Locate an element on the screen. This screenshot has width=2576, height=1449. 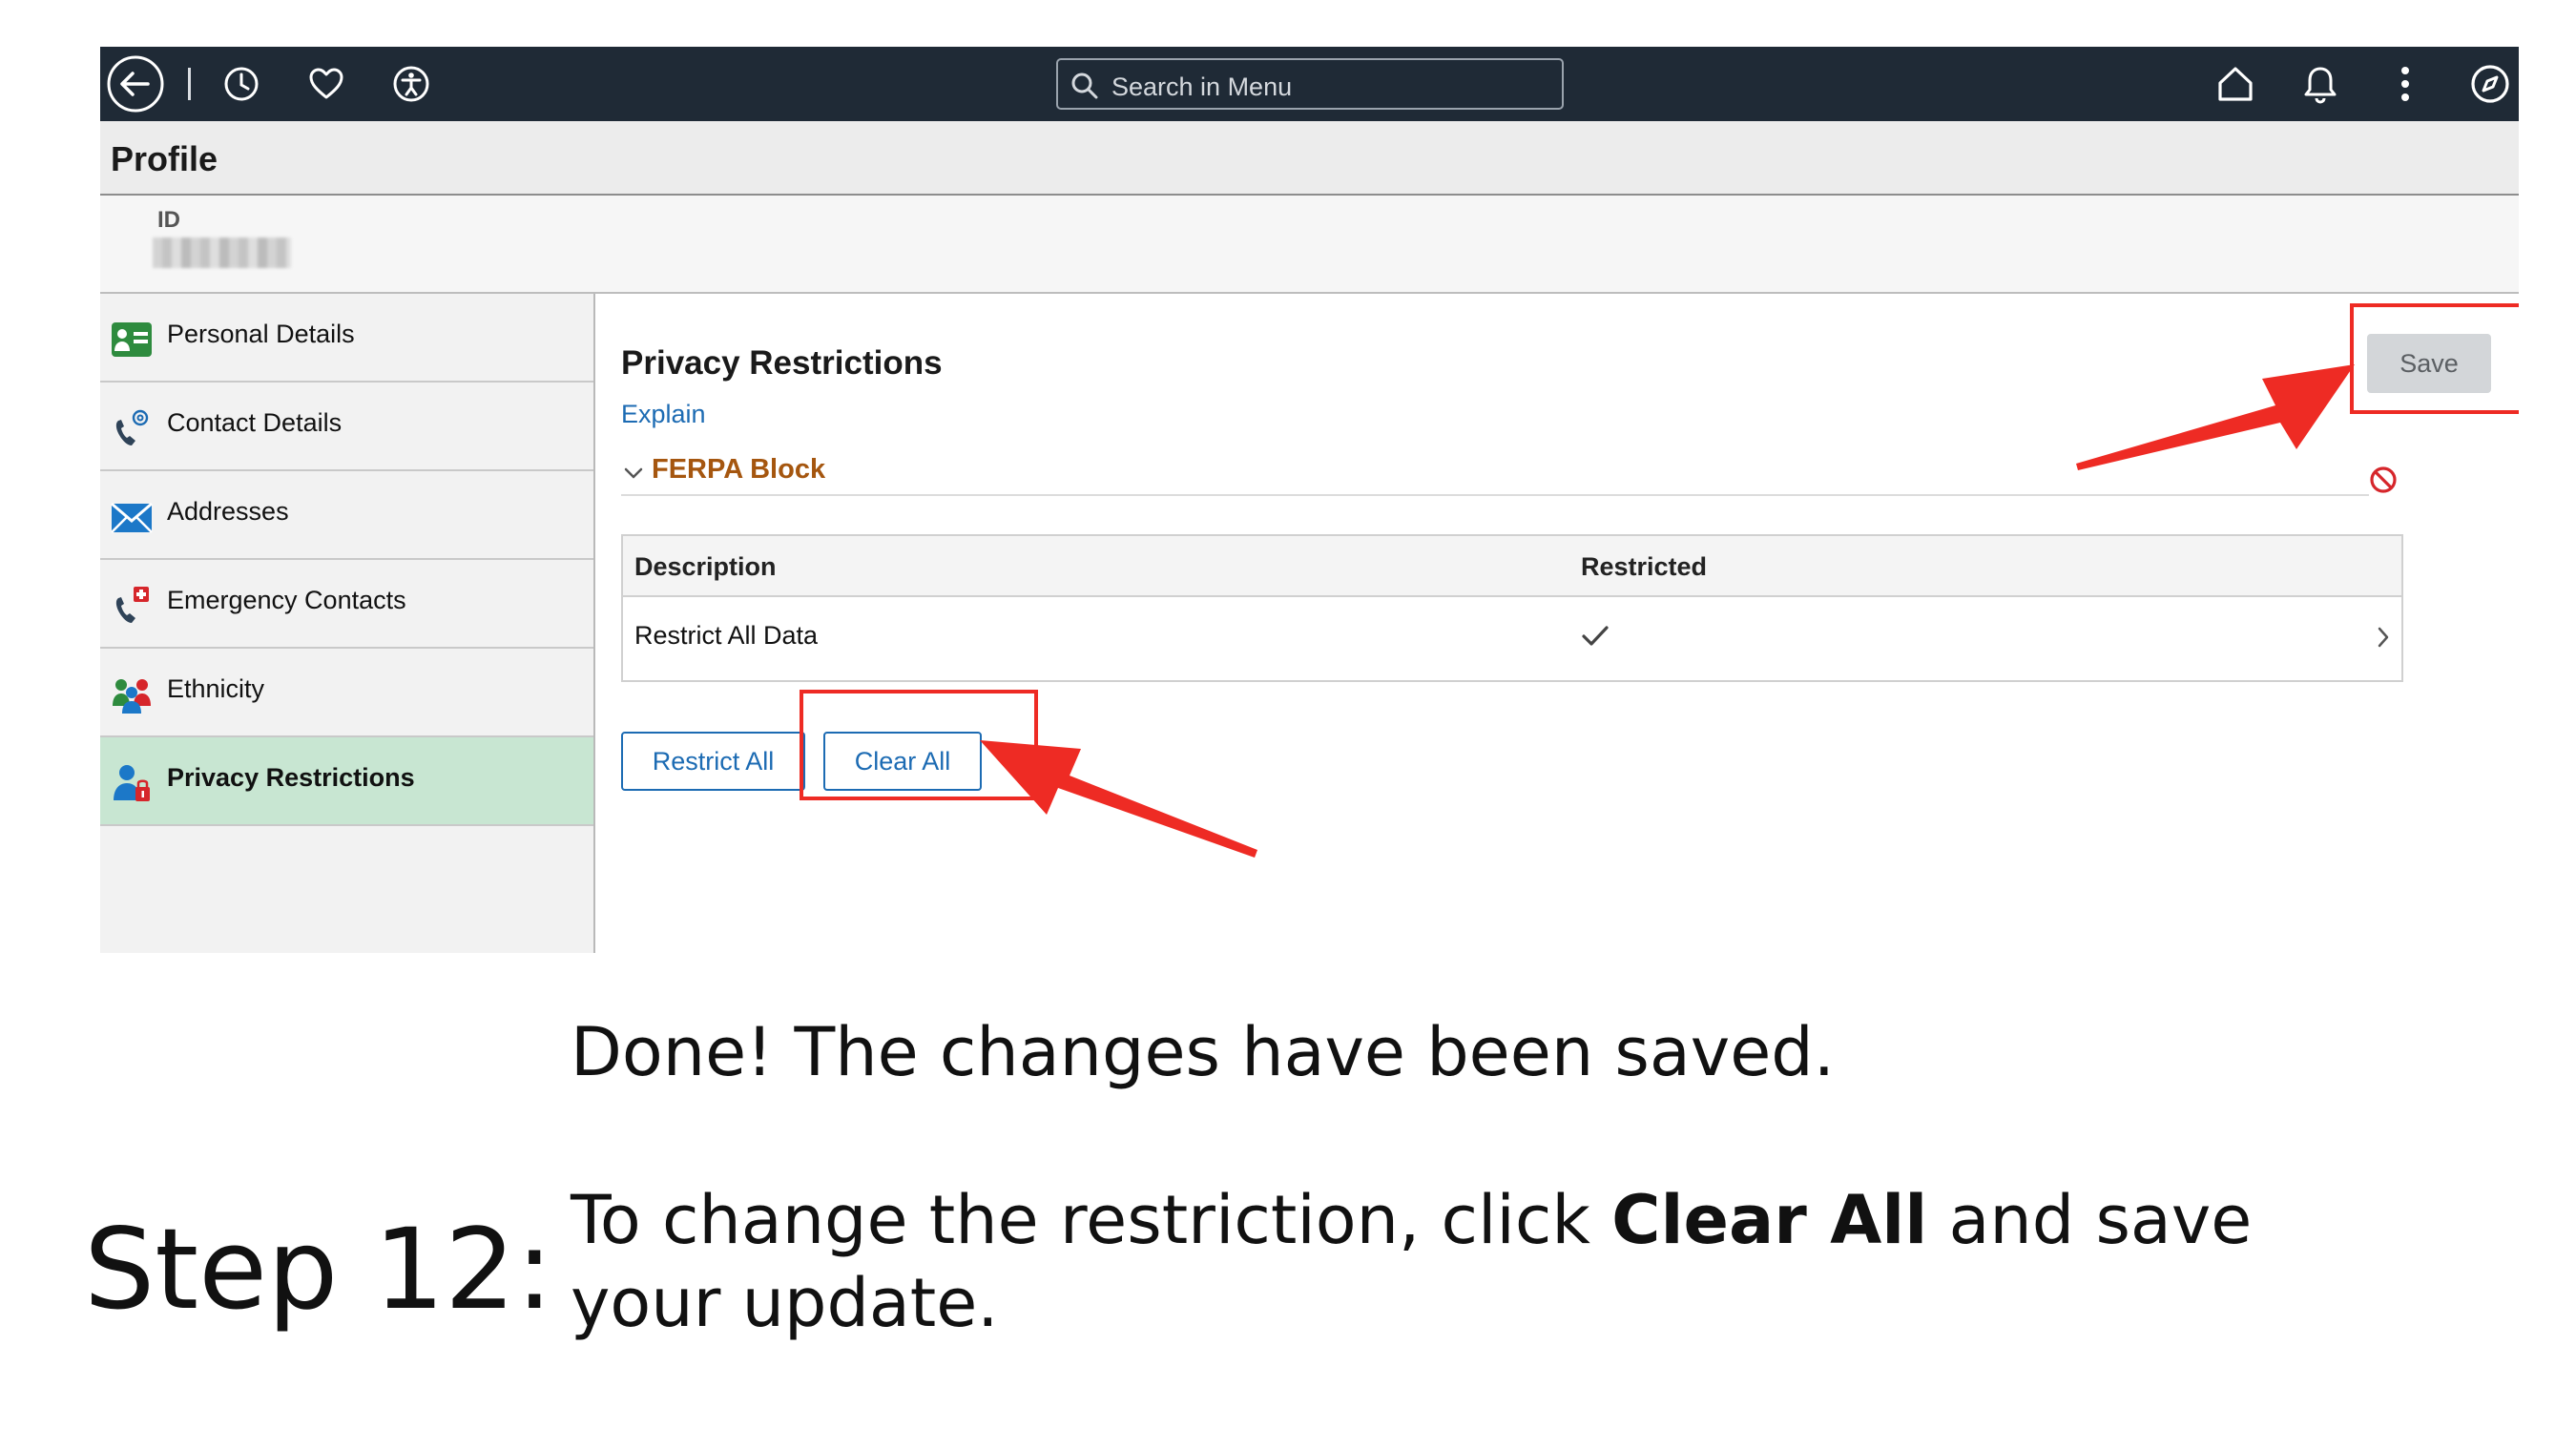
step-label: Step 12: is located at coordinates (318, 1269).